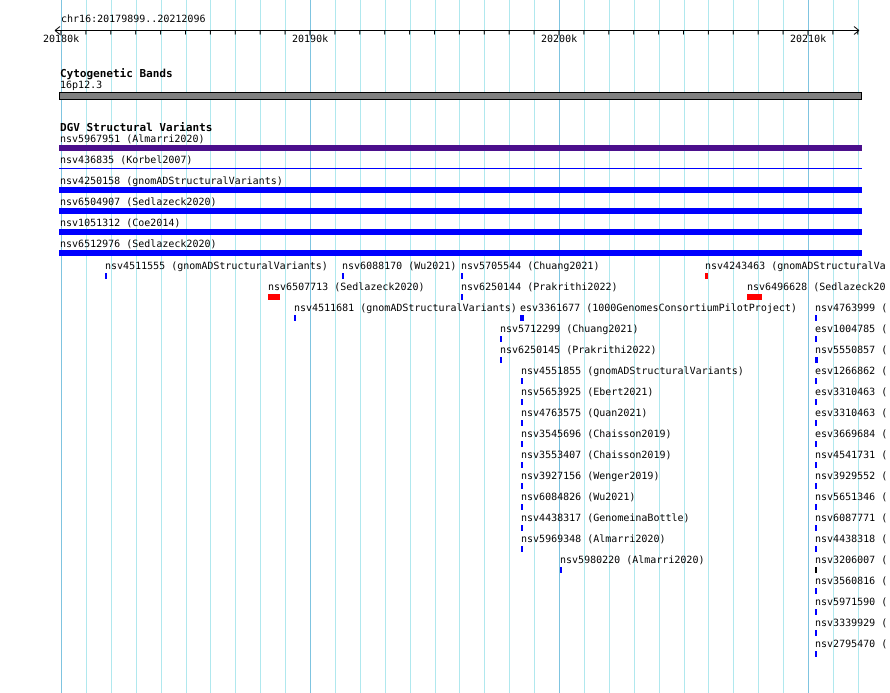  I want to click on variant-label: nsv6504907 (Sedlazeck2020), so click(138, 202).